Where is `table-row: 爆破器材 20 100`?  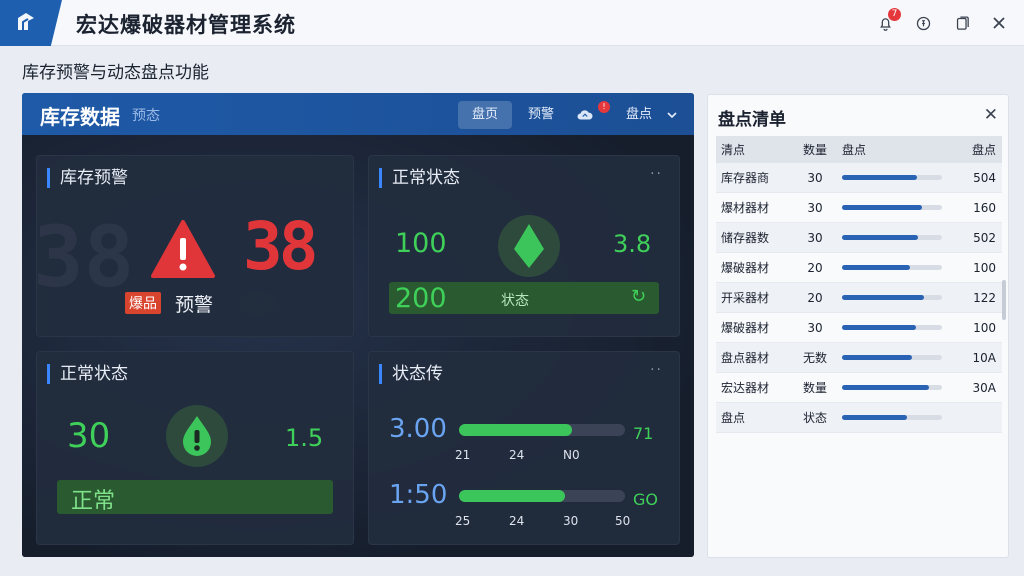 table-row: 爆破器材 20 100 is located at coordinates (859, 268).